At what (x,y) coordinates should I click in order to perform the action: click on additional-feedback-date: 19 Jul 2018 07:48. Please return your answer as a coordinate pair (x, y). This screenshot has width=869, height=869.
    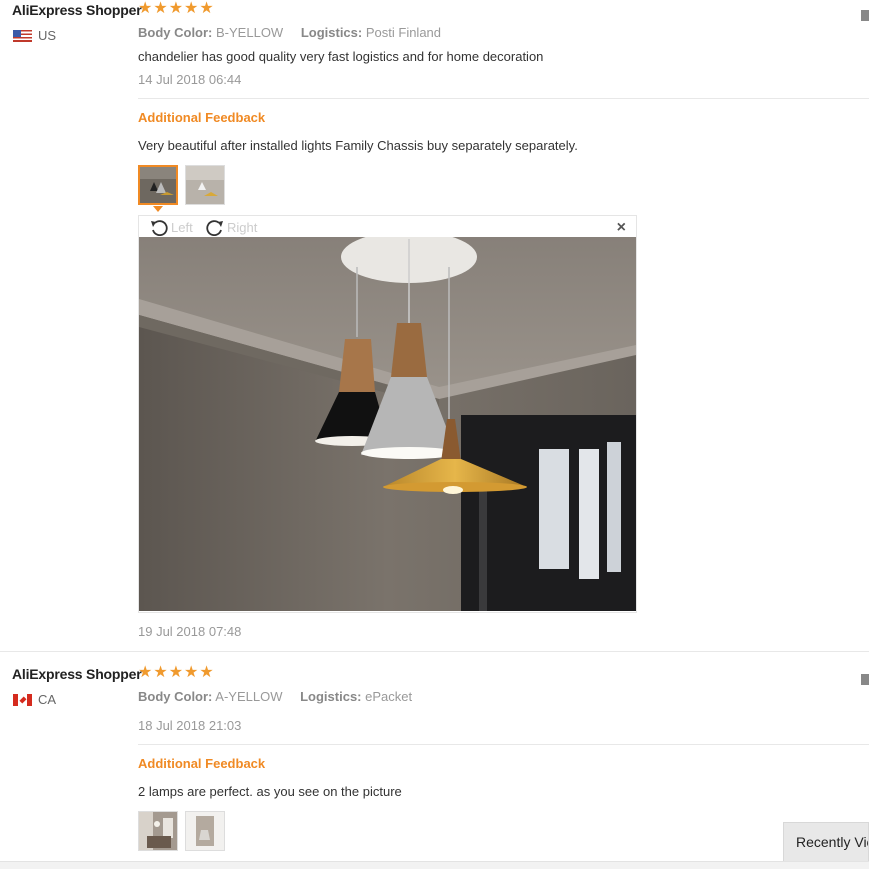
    Looking at the image, I should click on (190, 631).